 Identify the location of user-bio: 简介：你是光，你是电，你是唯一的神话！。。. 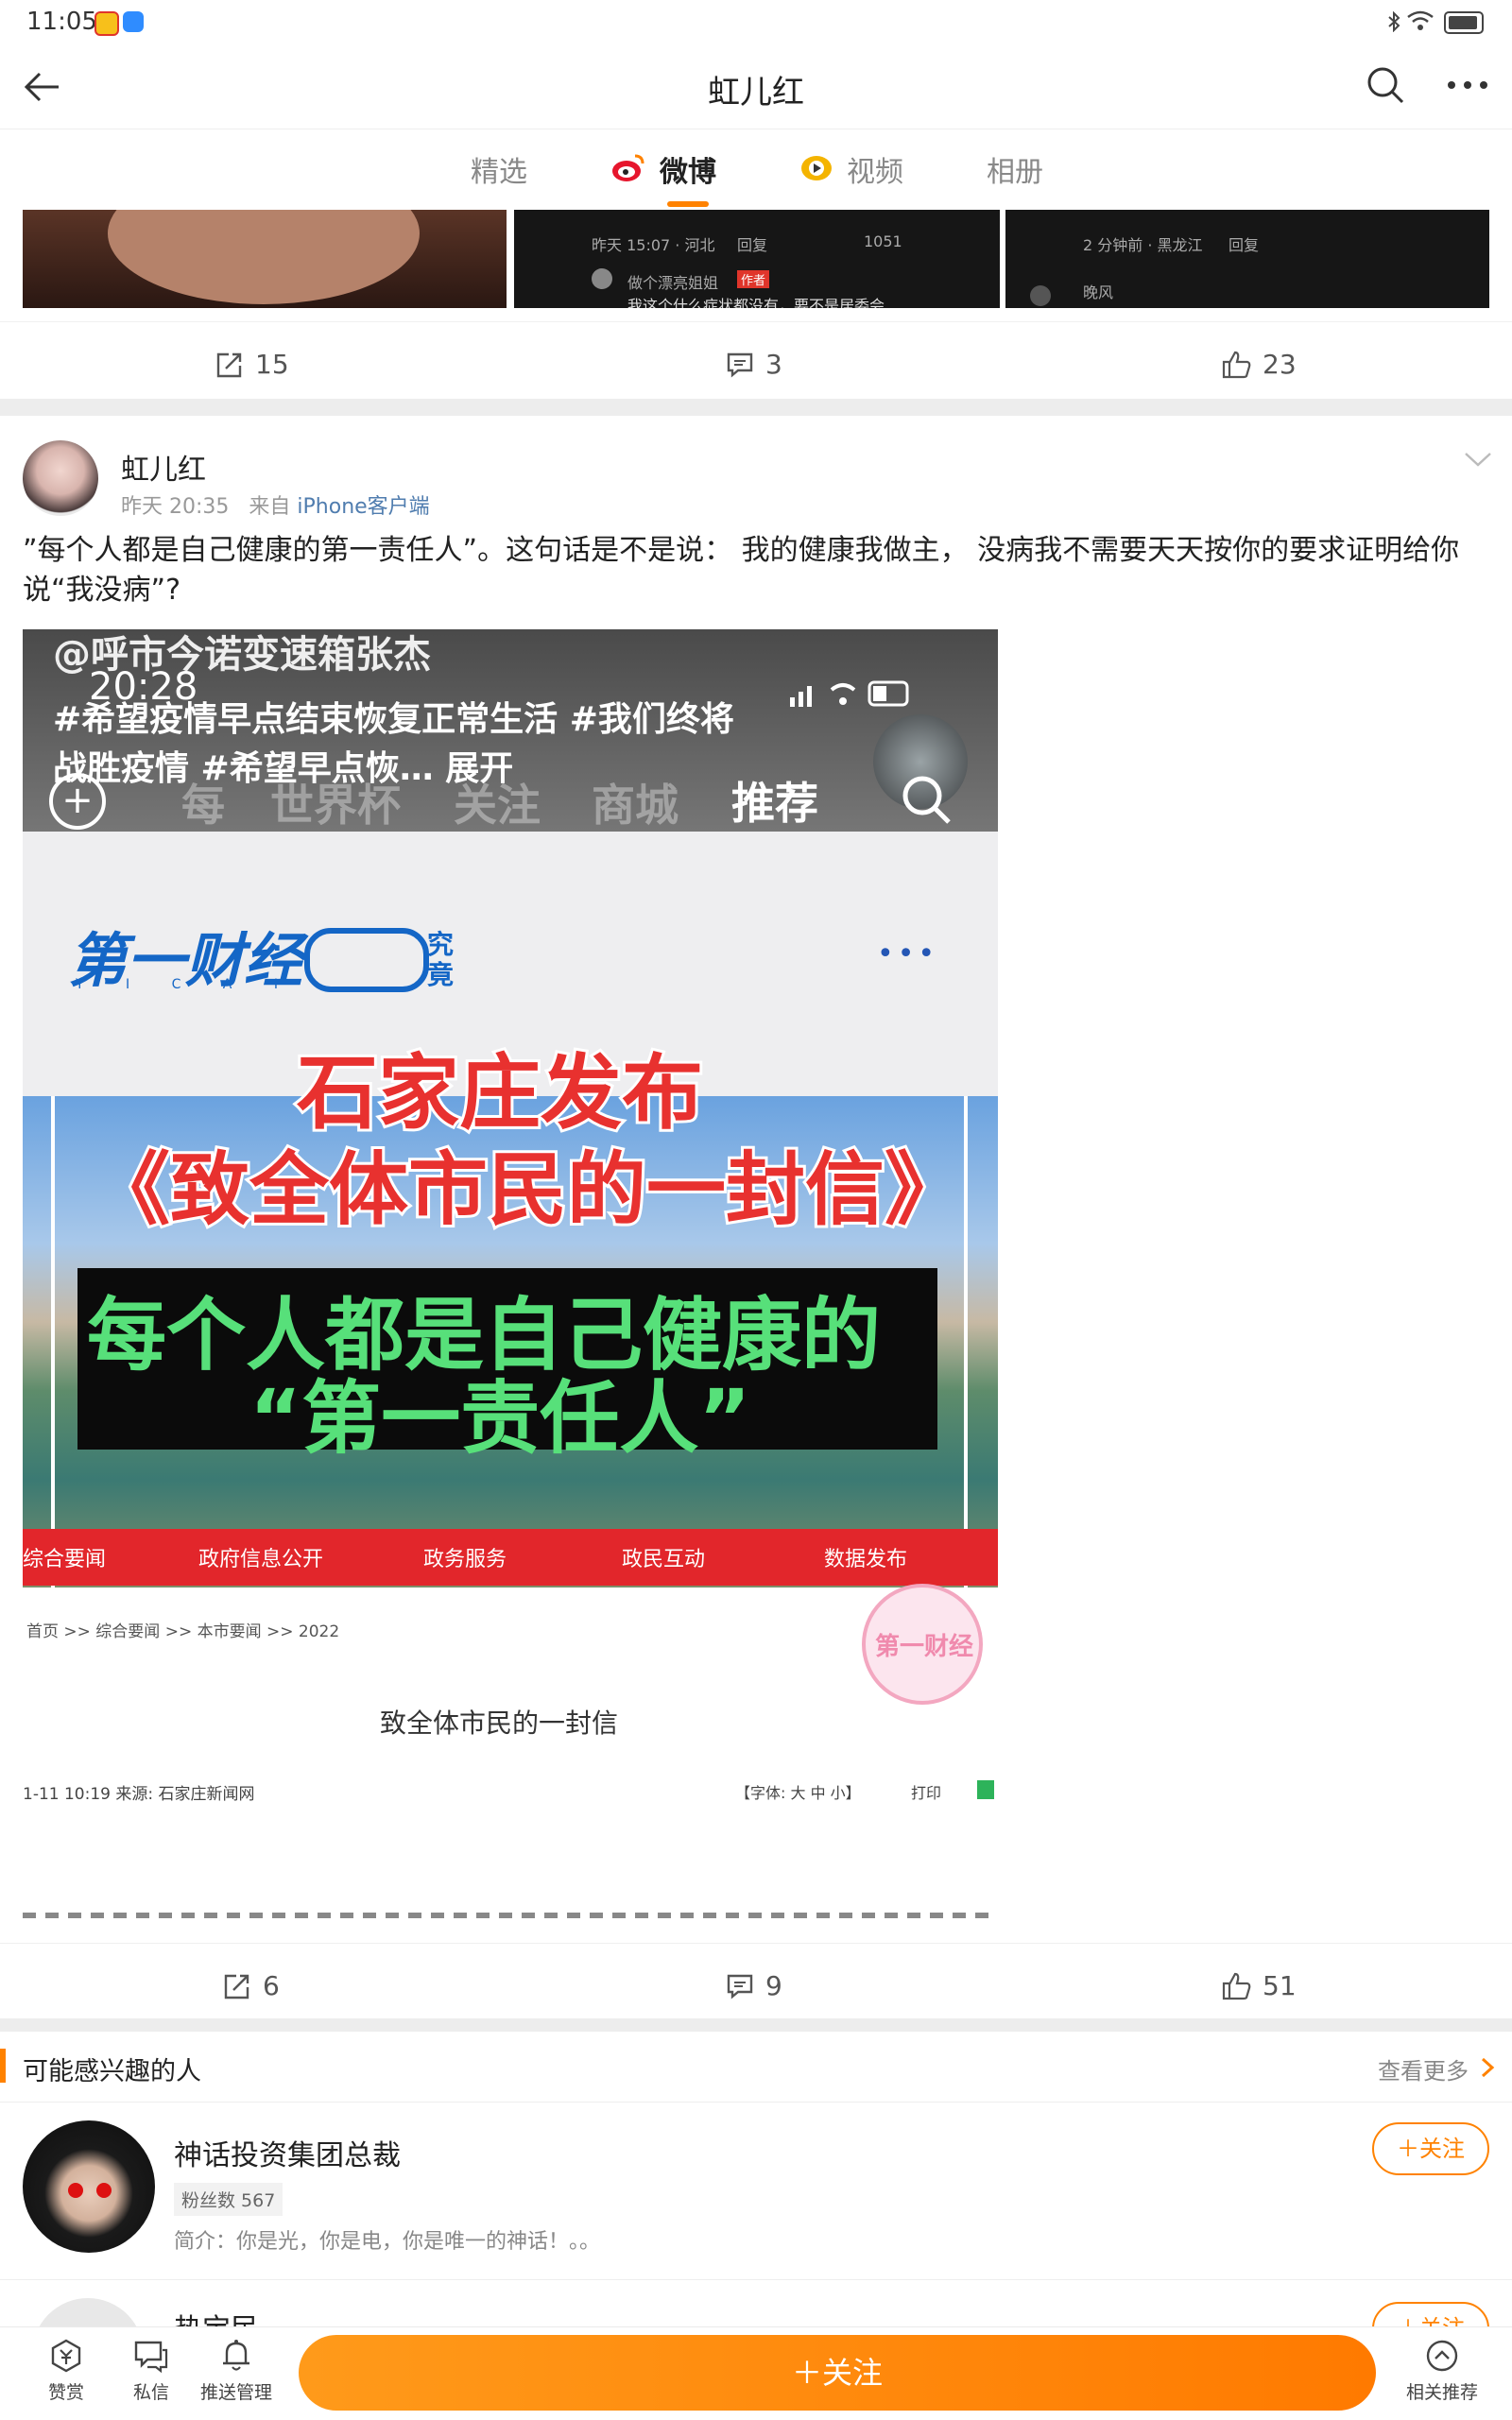
(387, 2242).